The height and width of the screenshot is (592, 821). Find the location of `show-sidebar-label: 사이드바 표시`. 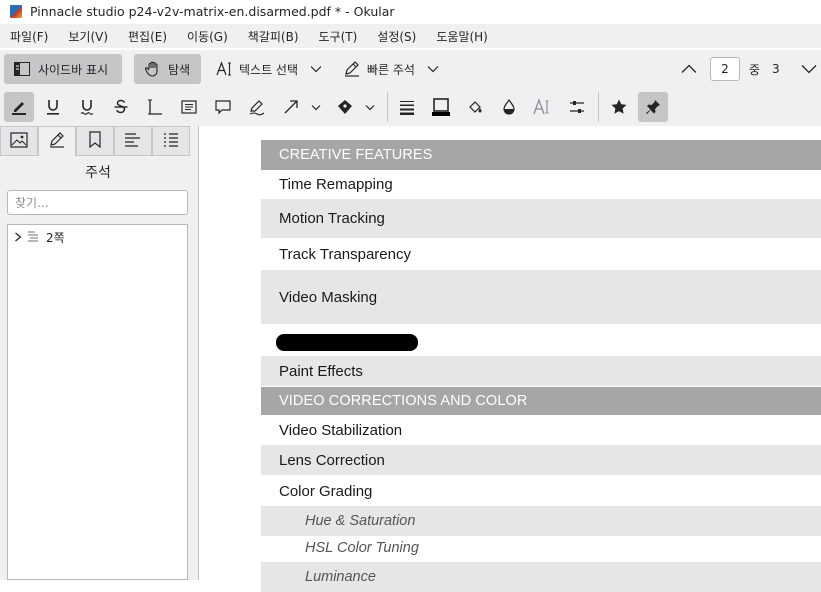

show-sidebar-label: 사이드바 표시 is located at coordinates (73, 69).